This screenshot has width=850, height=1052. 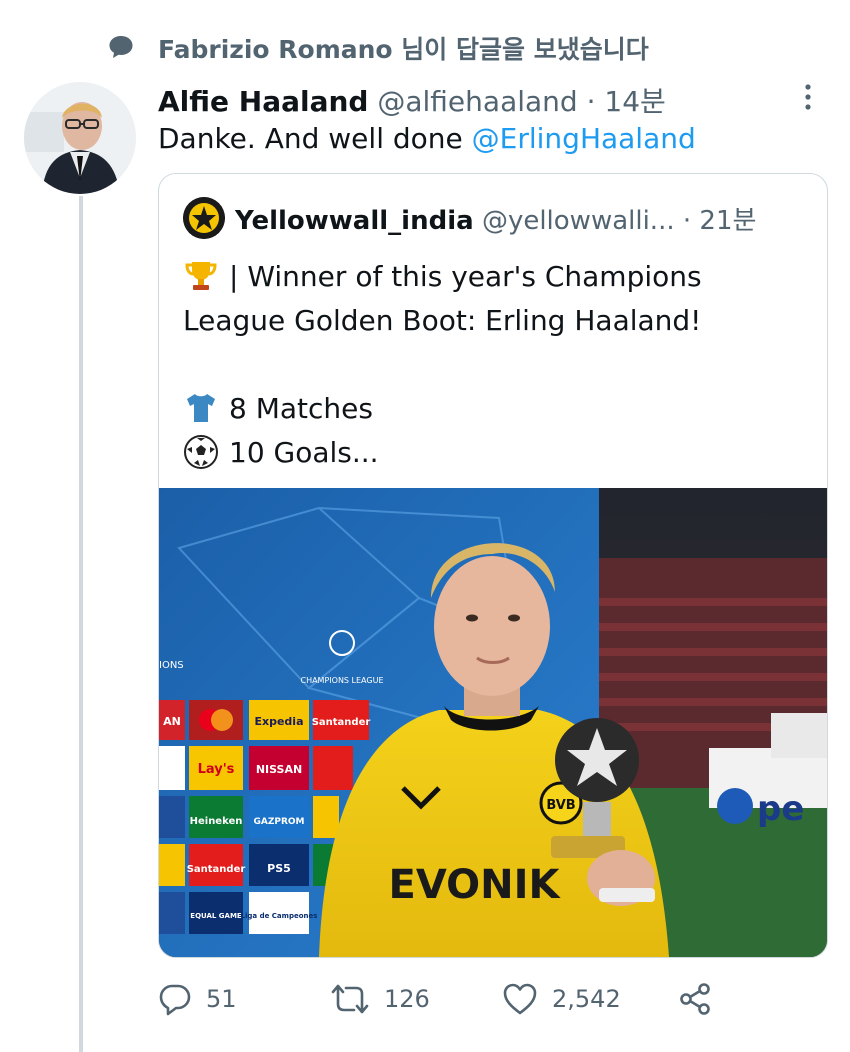 What do you see at coordinates (278, 822) in the screenshot?
I see `sponsor-6: GAZPROM` at bounding box center [278, 822].